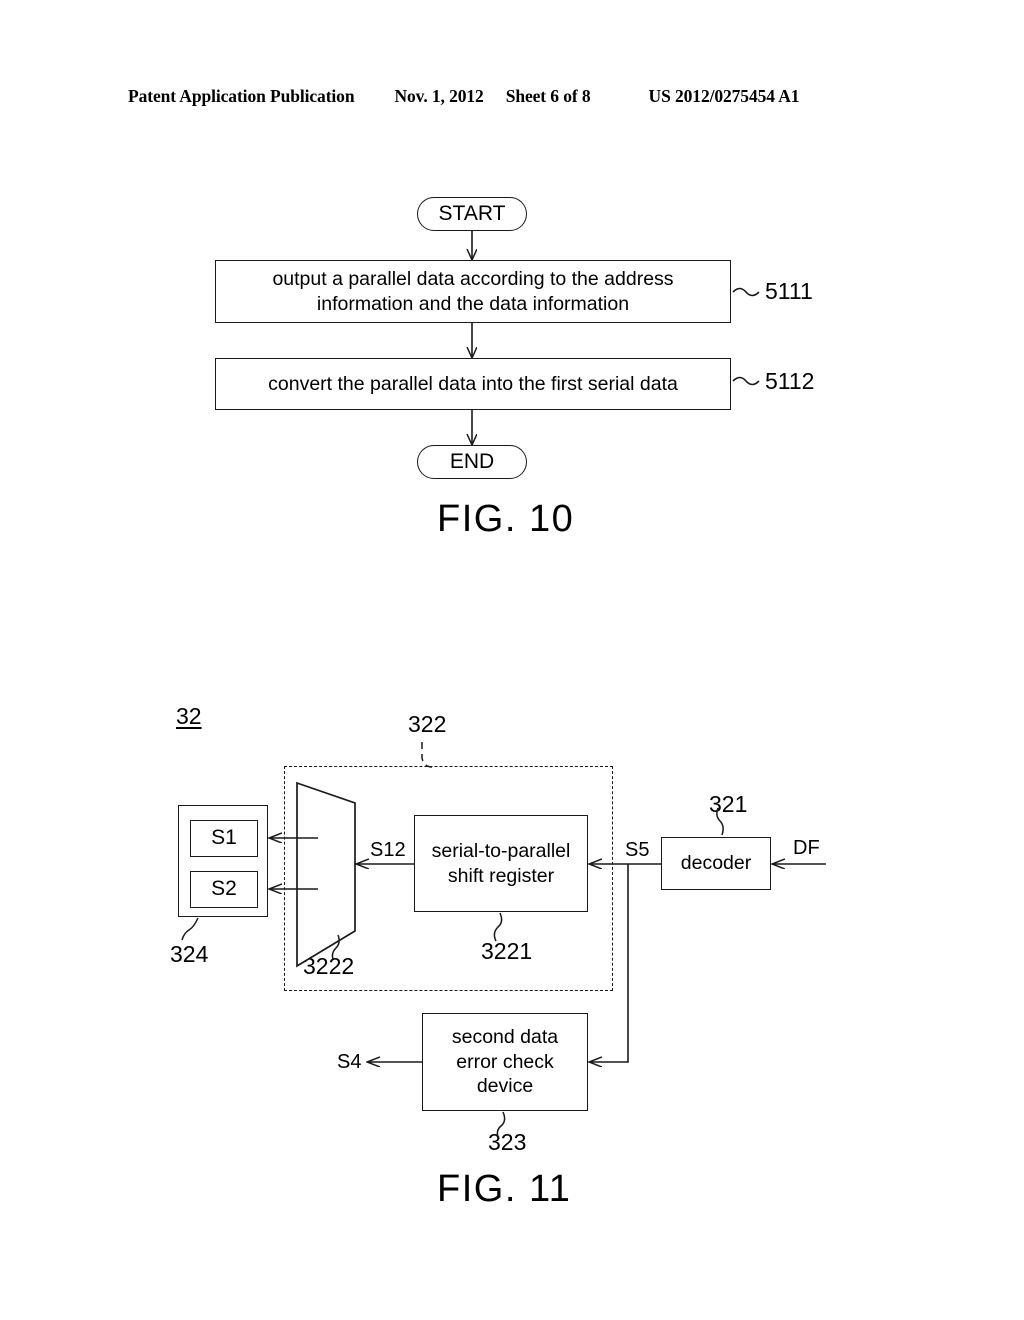  I want to click on fig11-system-ref: 32, so click(189, 716).